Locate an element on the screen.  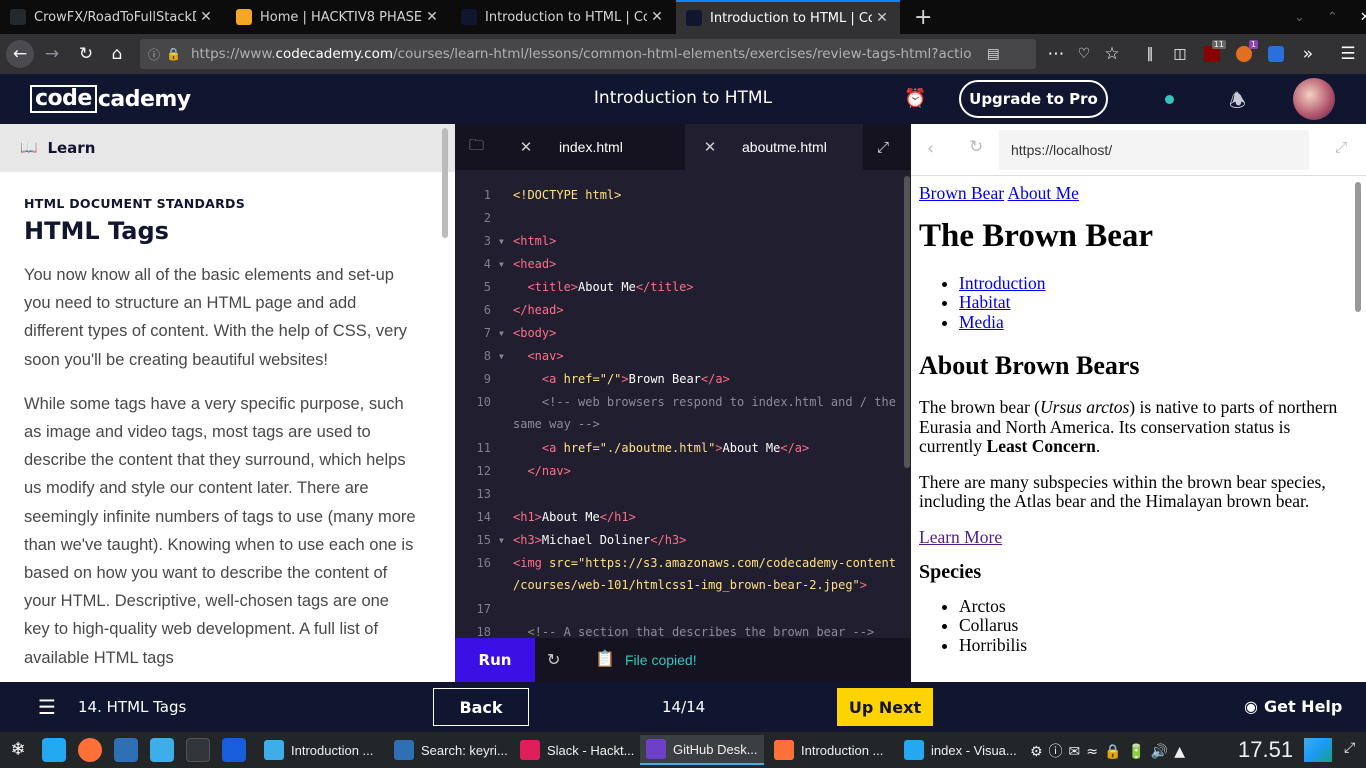
extension-icon is located at coordinates (1276, 54).